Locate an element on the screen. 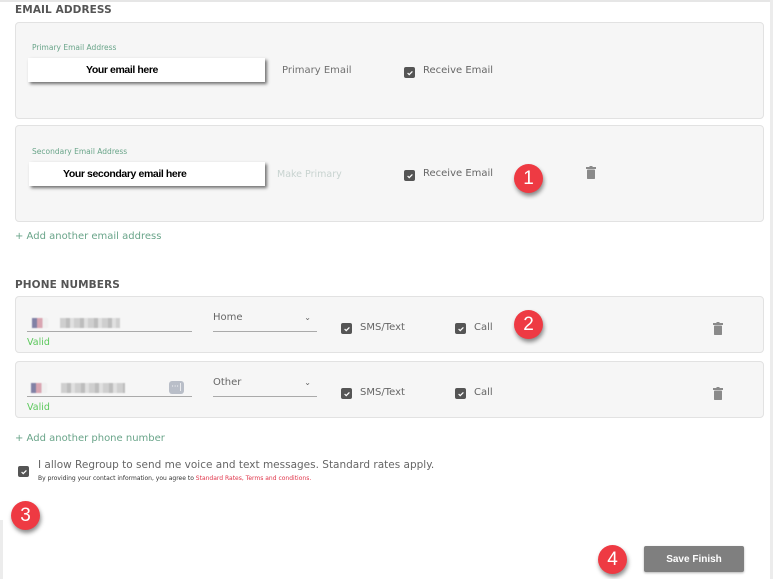  phone-input-2: ···| is located at coordinates (109, 387).